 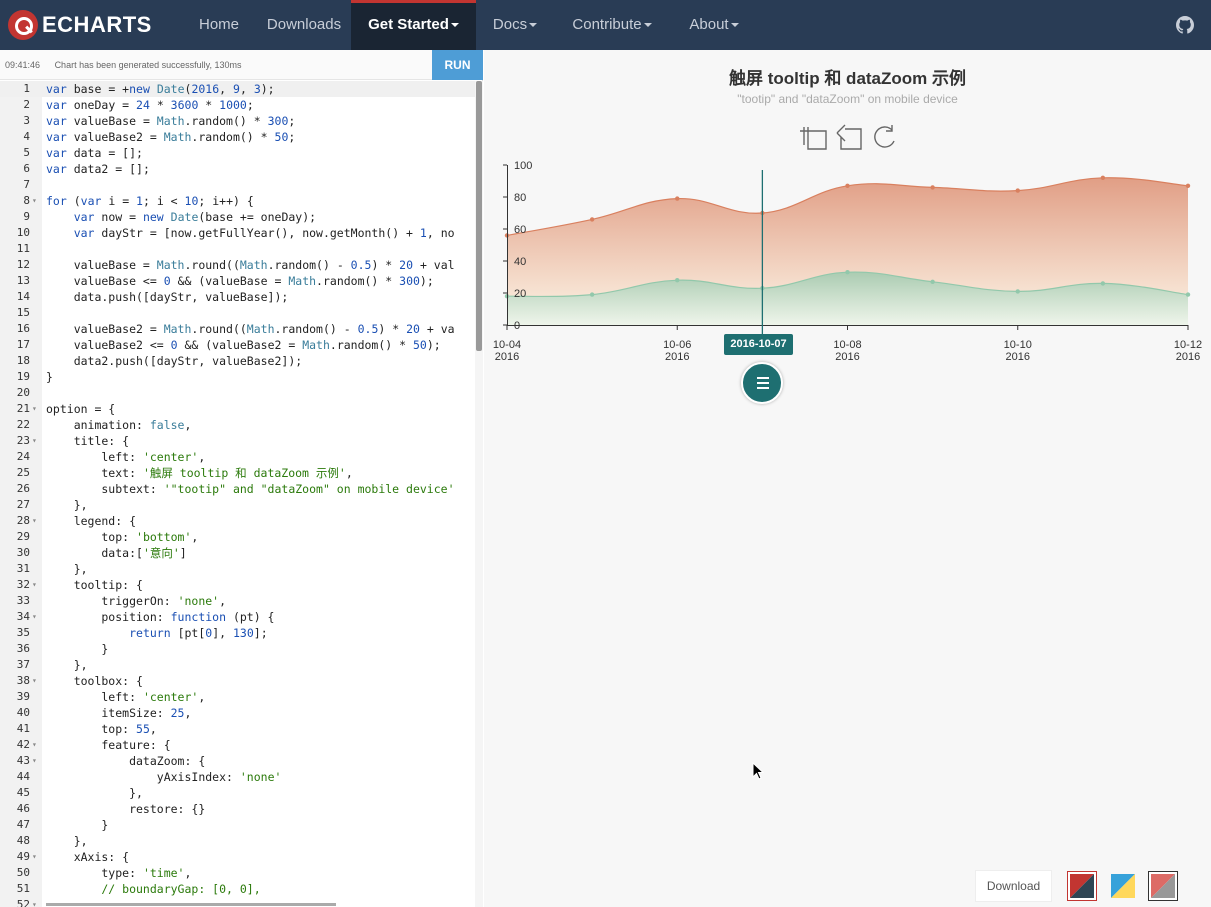 What do you see at coordinates (237, 377) in the screenshot?
I see `code-line: 19}` at bounding box center [237, 377].